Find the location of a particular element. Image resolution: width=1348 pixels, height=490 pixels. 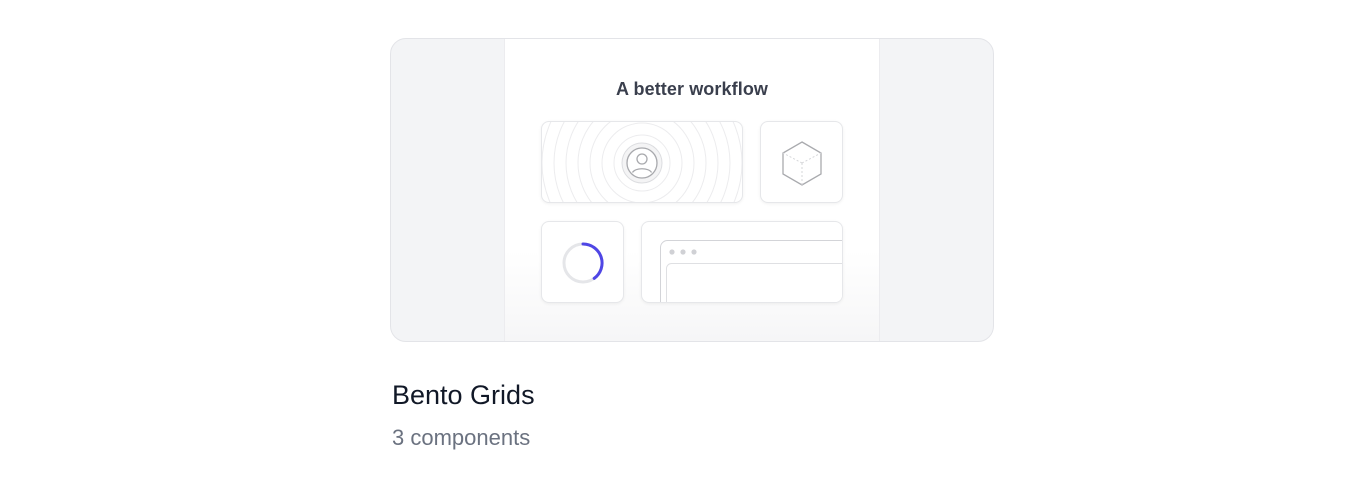

avatar-tile is located at coordinates (642, 162).